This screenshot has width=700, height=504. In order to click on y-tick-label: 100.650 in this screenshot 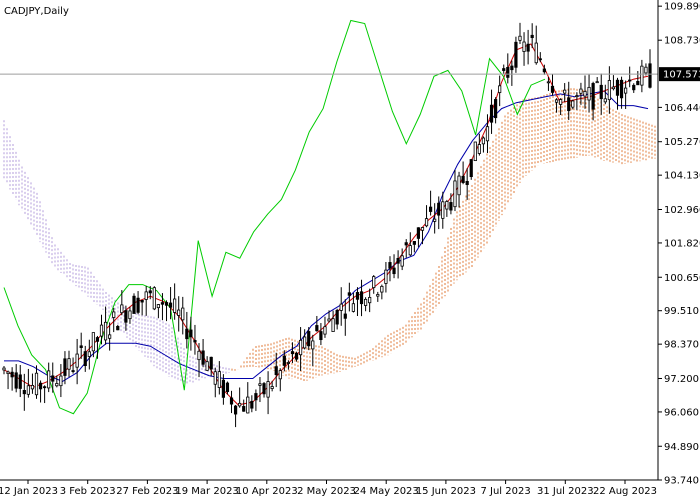, I will do `click(682, 278)`.